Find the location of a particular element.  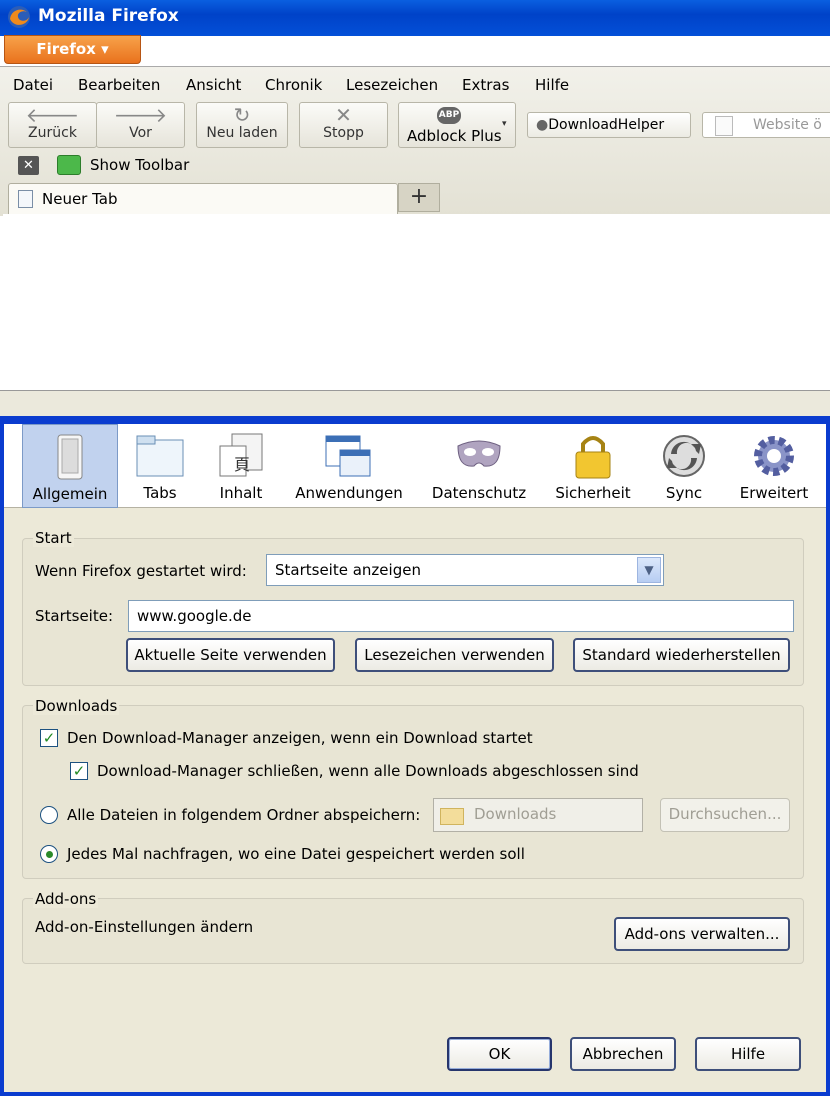

download-folder-value: Downloads is located at coordinates (515, 814).